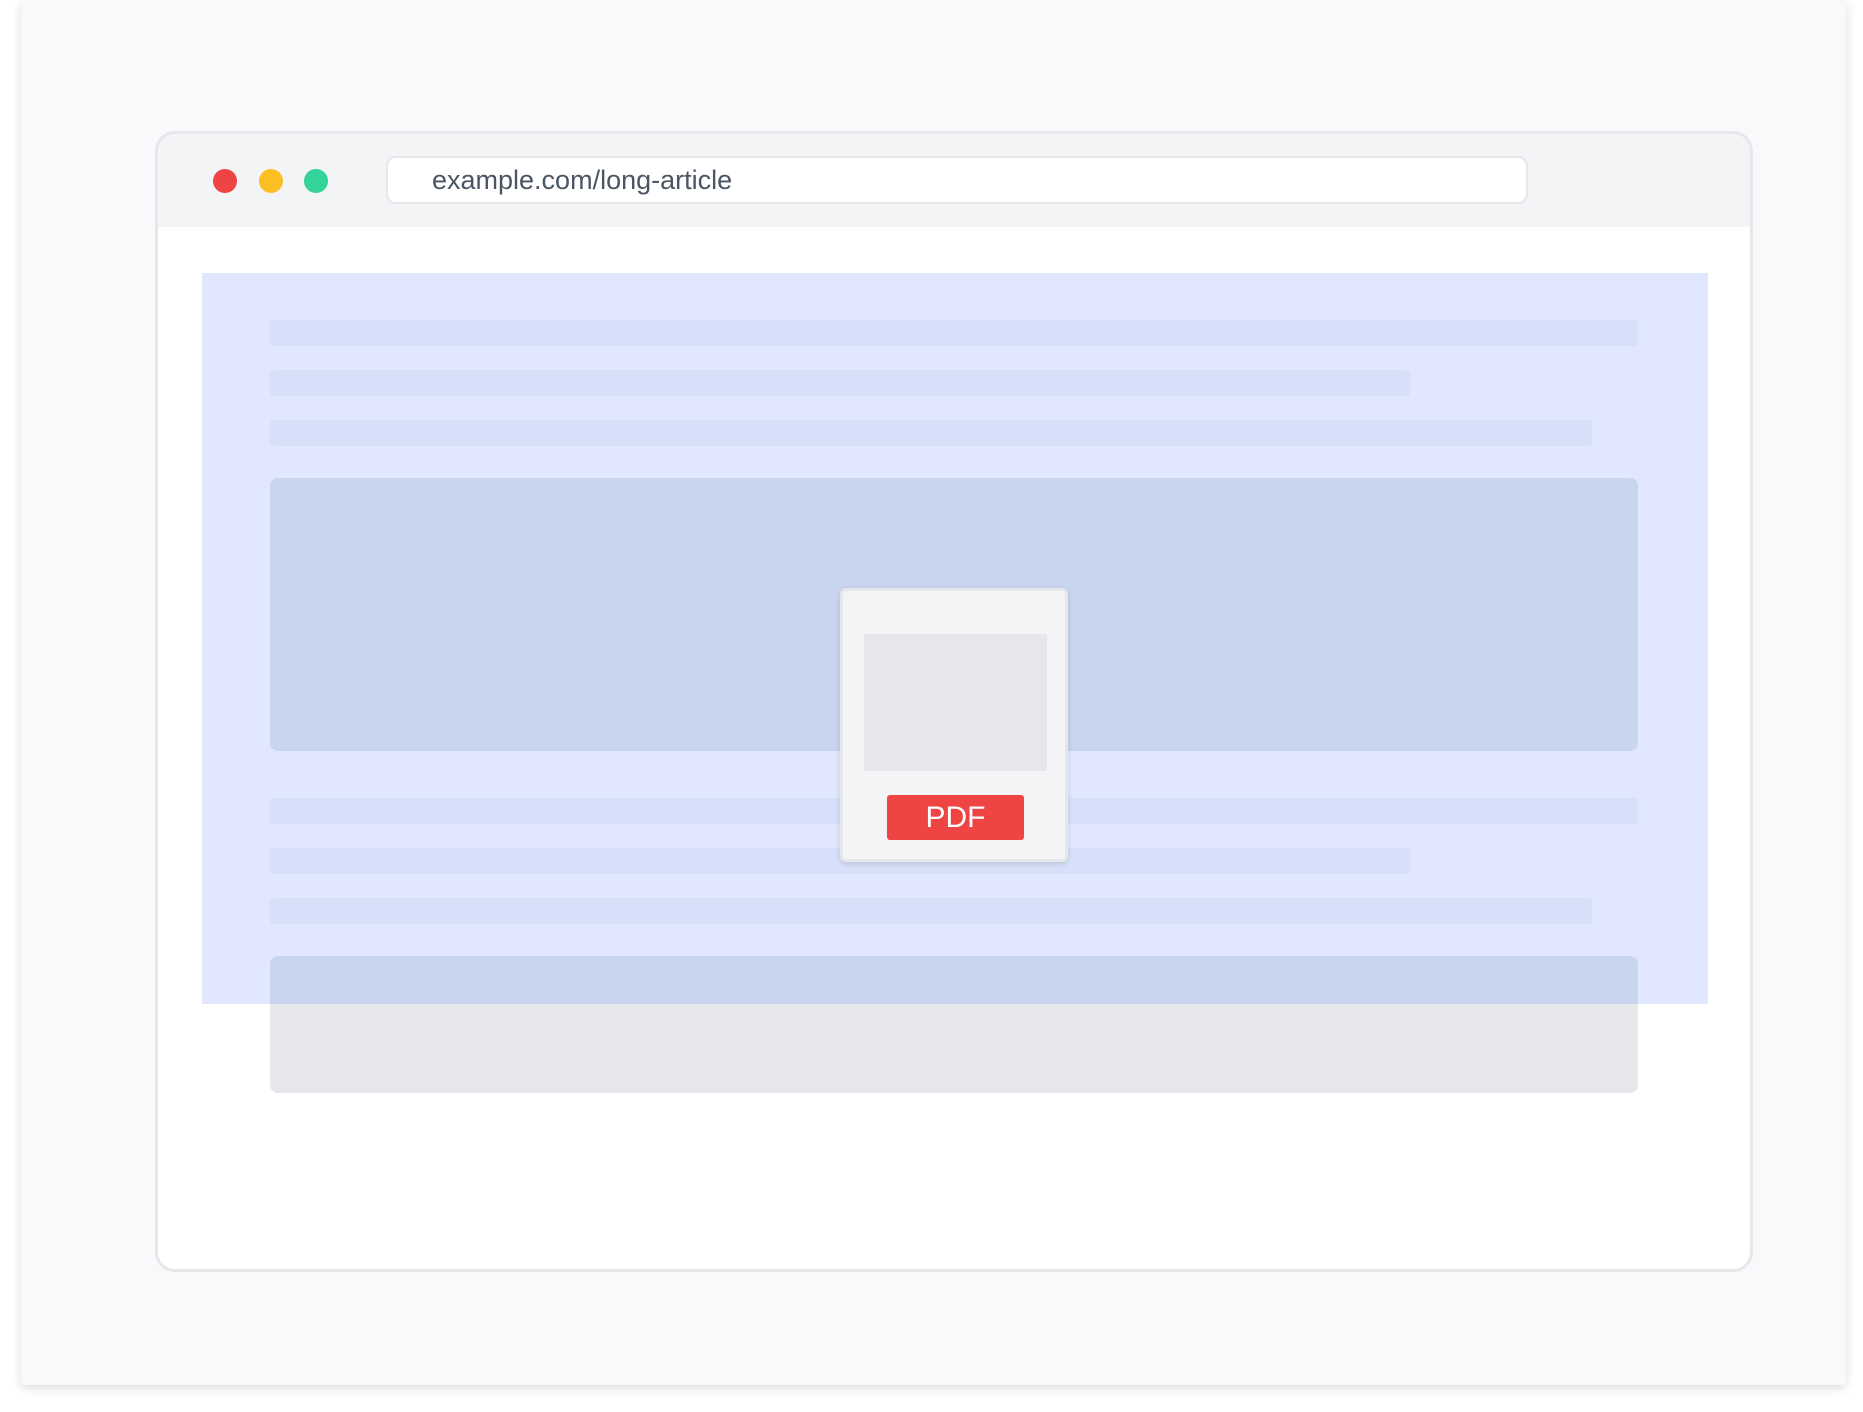  What do you see at coordinates (316, 181) in the screenshot?
I see `maximize-window-button` at bounding box center [316, 181].